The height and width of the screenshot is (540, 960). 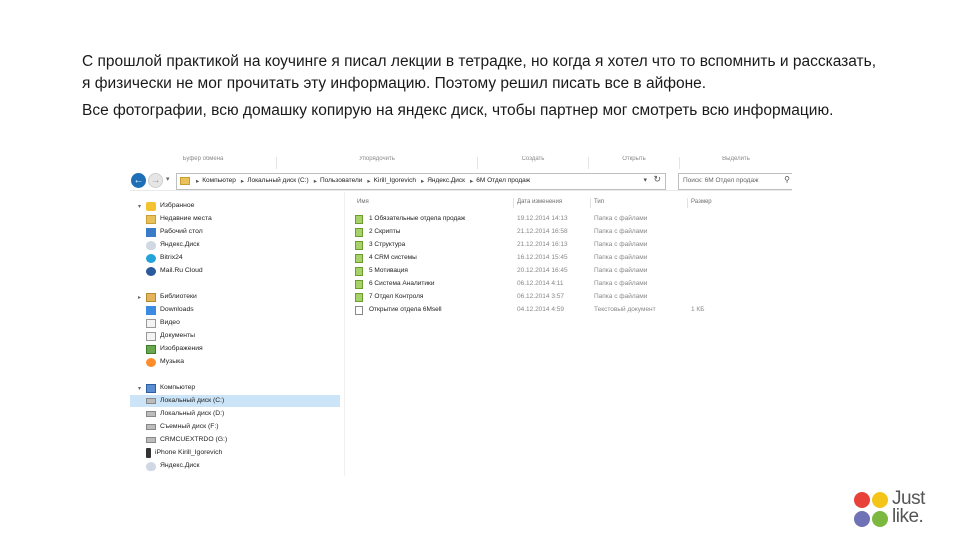 I want to click on nav-item-mail-cloud: Mail.Ru Cloud, so click(x=174, y=271).